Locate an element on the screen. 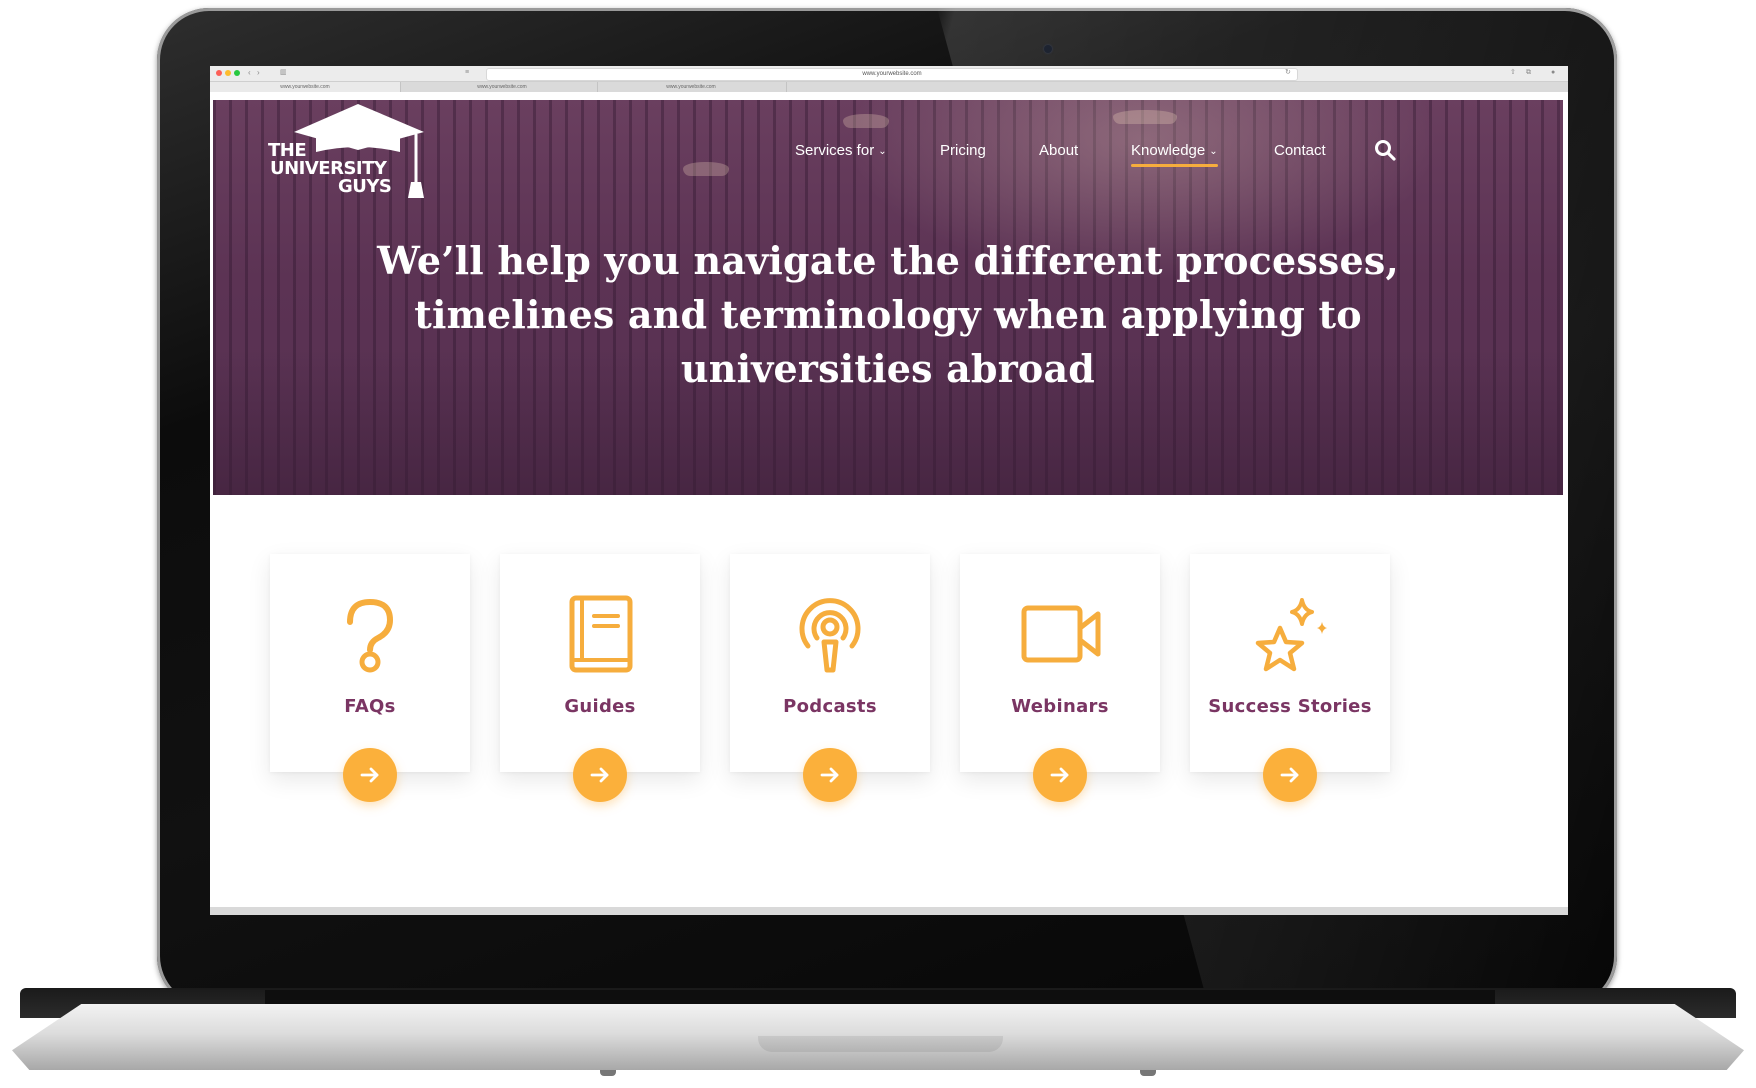 Image resolution: width=1756 pixels, height=1088 pixels. webcam is located at coordinates (1048, 49).